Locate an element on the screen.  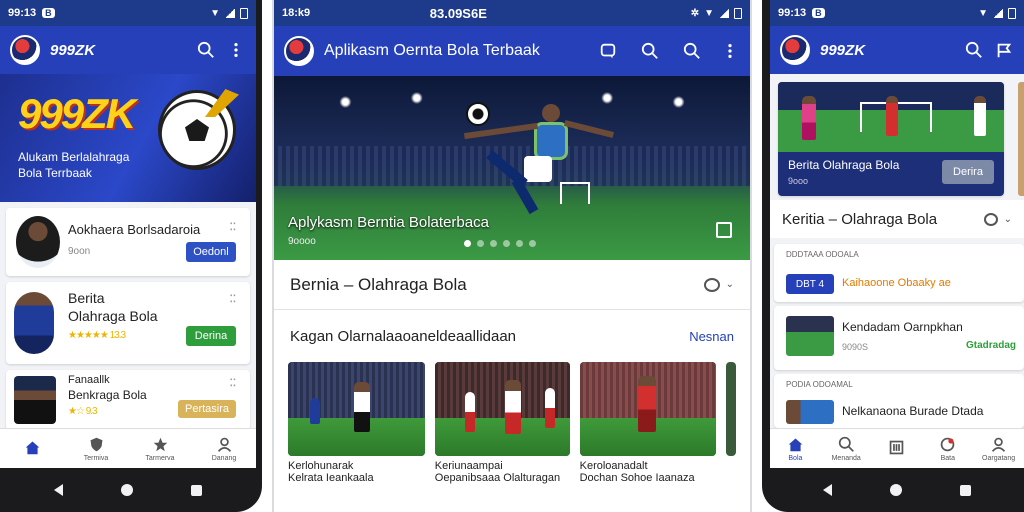
see-more-link: Nesnan is located at coordinates (711, 336).